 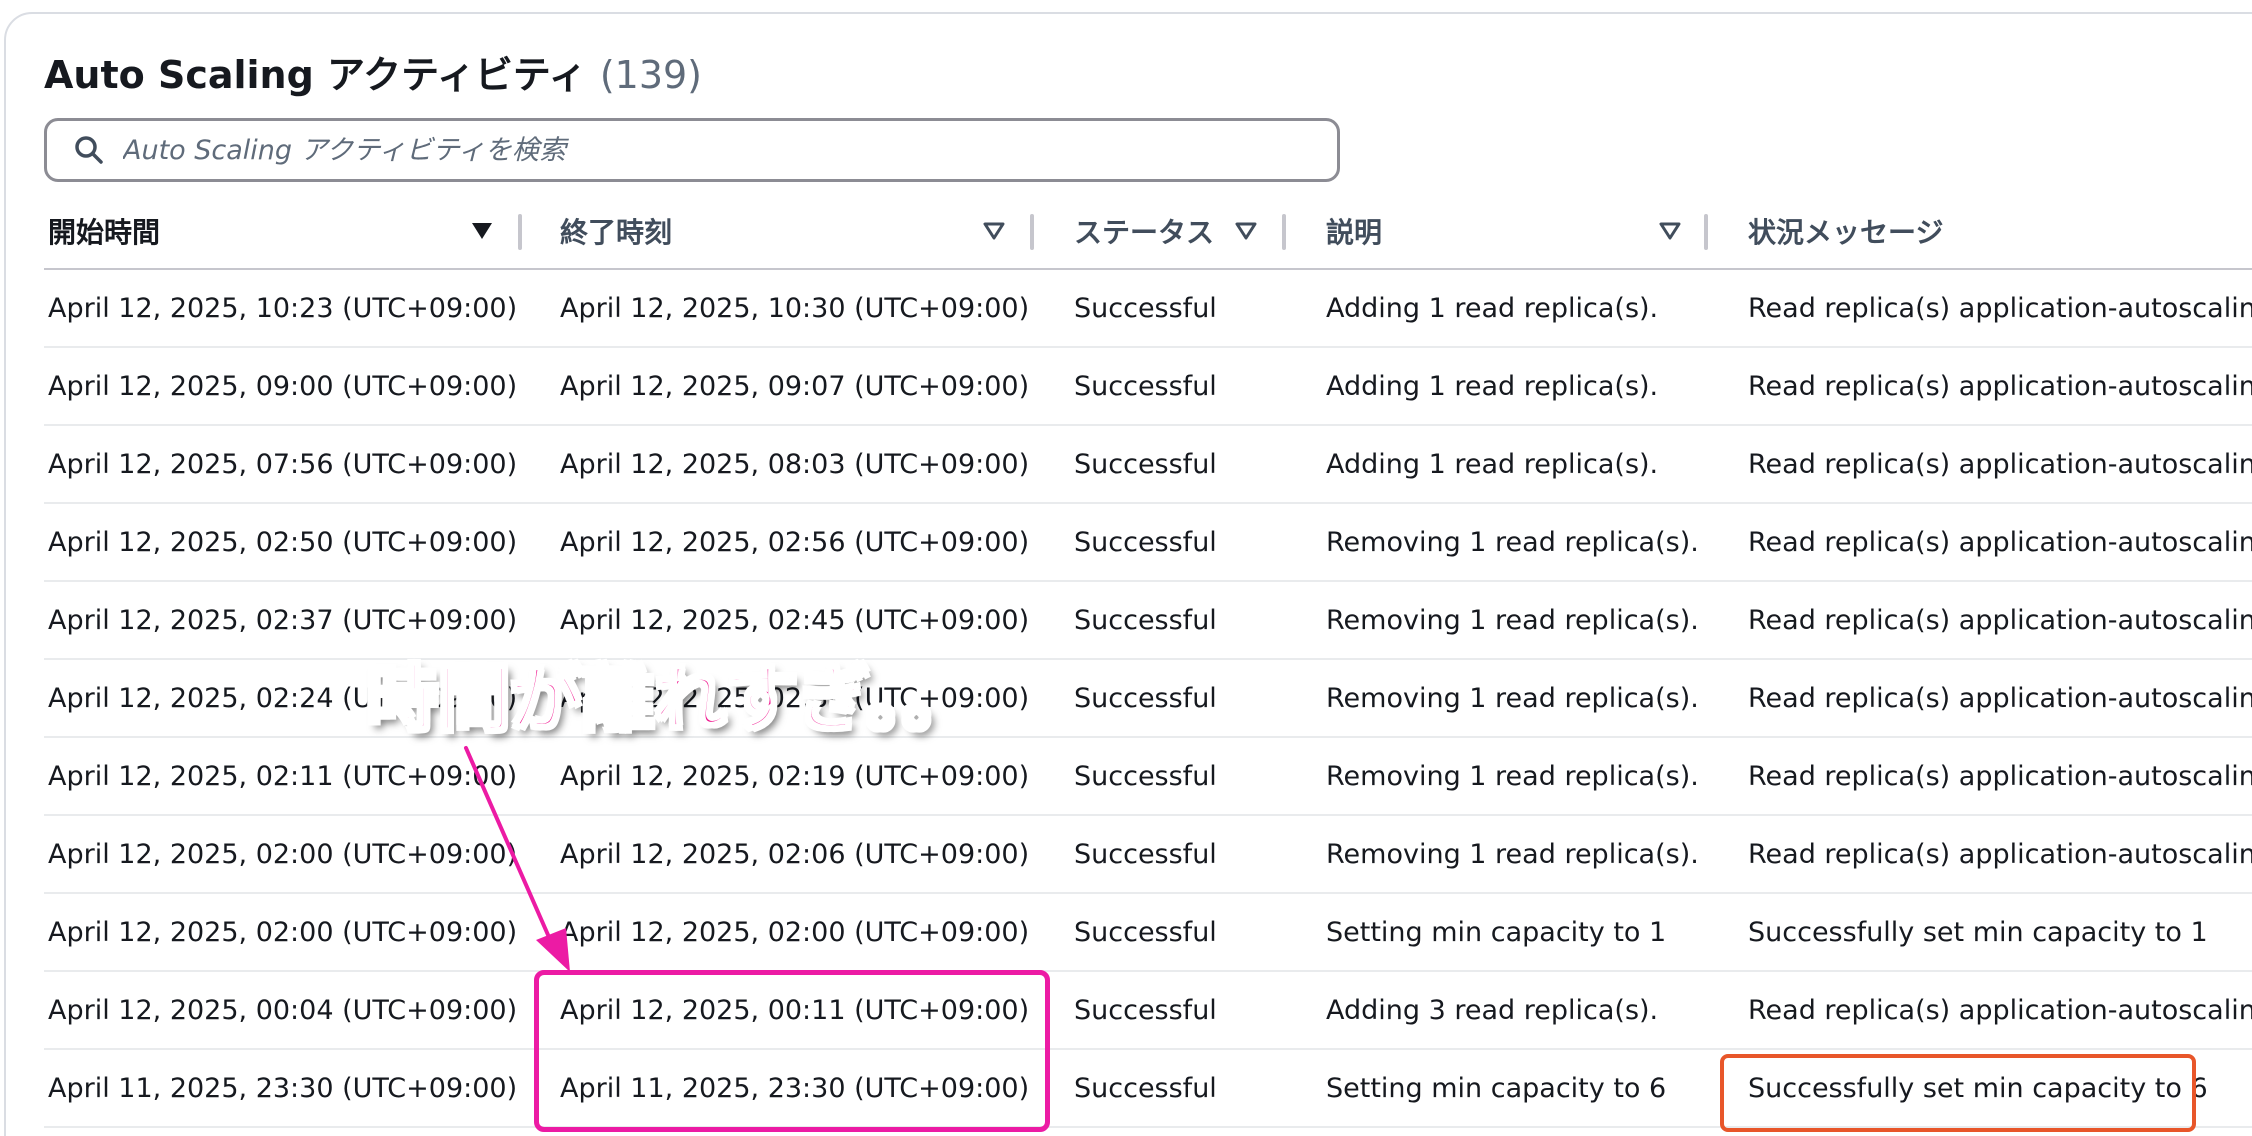 I want to click on table-header: 開始時間 終了時刻 ステータス 説明 状況メッセージ, so click(x=1148, y=231).